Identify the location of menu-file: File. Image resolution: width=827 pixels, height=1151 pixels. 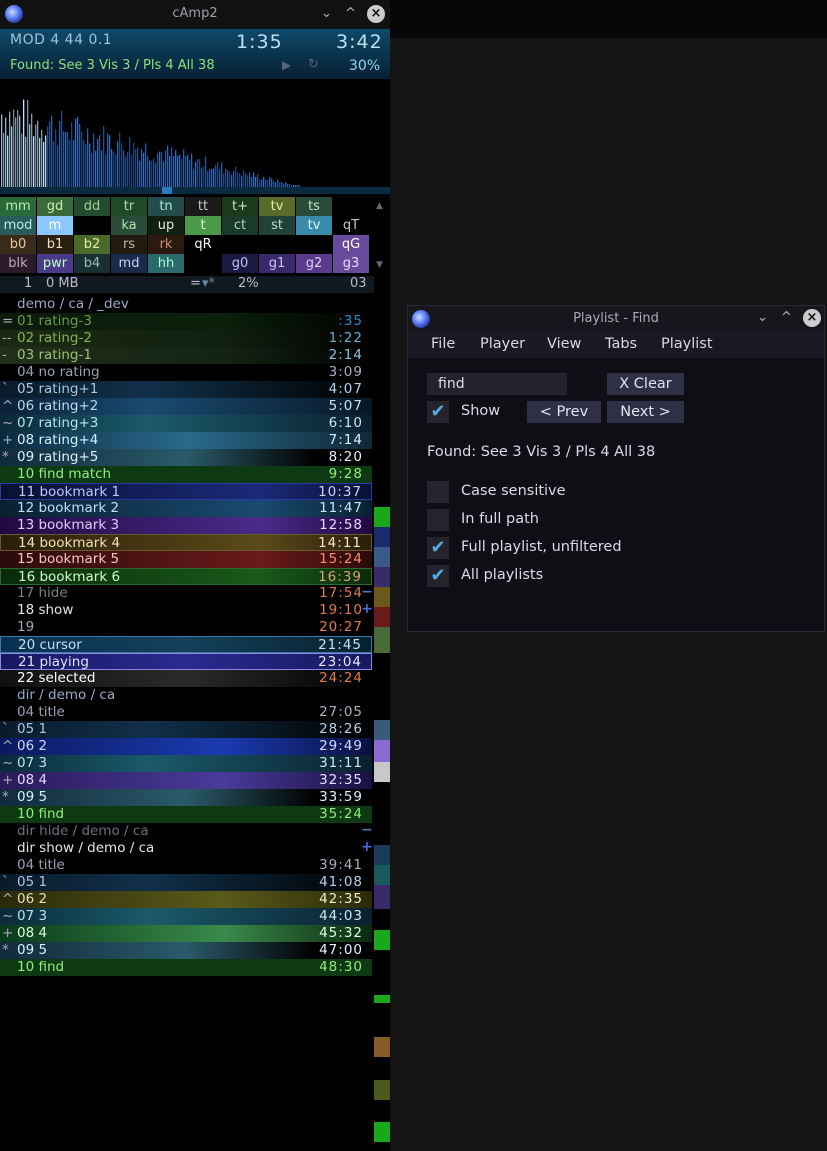
(443, 344).